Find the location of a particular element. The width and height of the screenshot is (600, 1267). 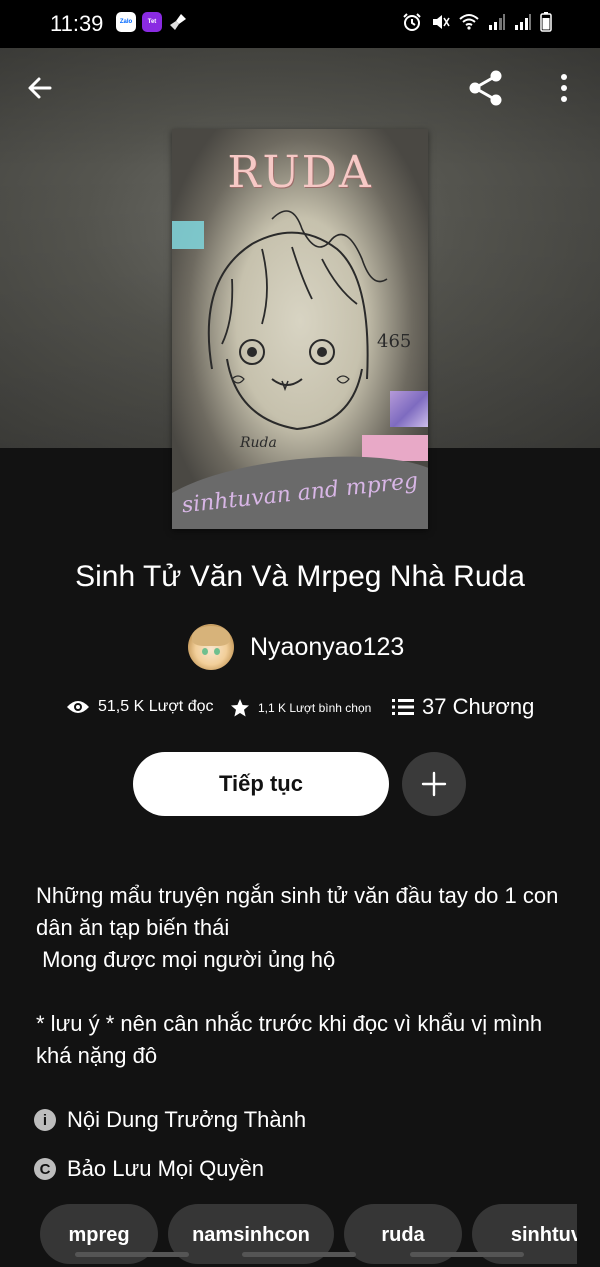

more-vertical-icon is located at coordinates (564, 88).